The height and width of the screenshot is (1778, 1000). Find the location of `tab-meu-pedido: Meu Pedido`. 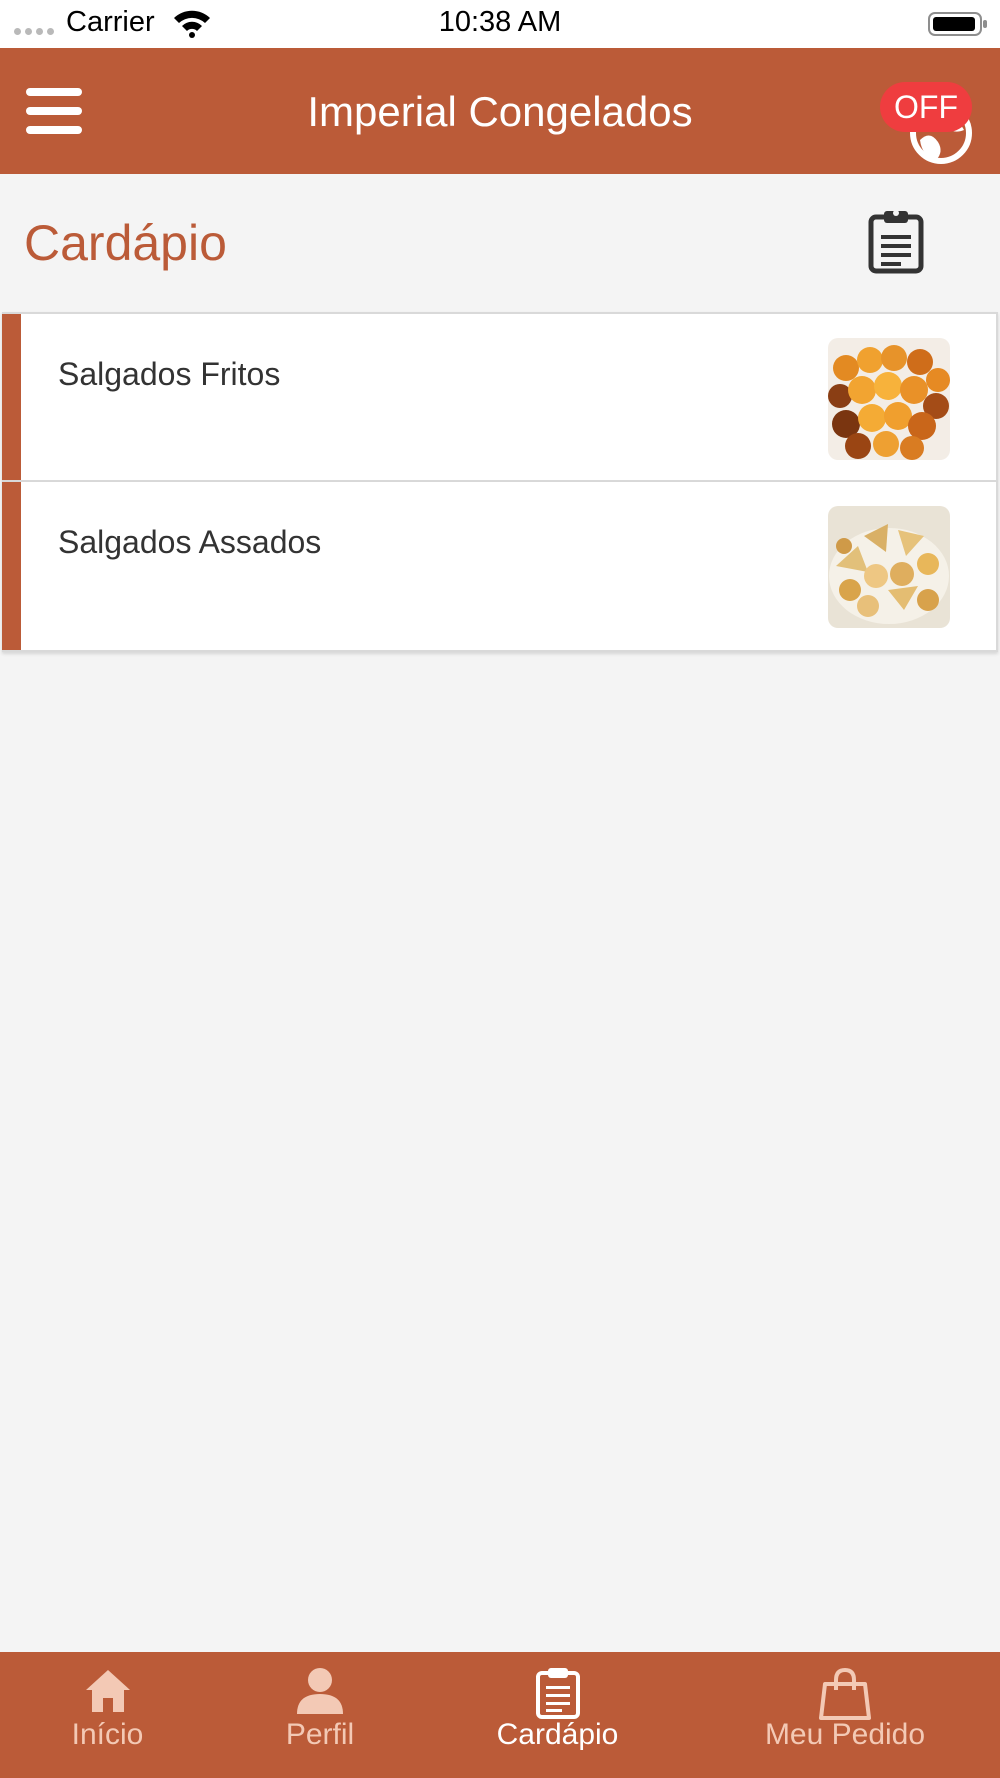

tab-meu-pedido: Meu Pedido is located at coordinates (845, 1715).